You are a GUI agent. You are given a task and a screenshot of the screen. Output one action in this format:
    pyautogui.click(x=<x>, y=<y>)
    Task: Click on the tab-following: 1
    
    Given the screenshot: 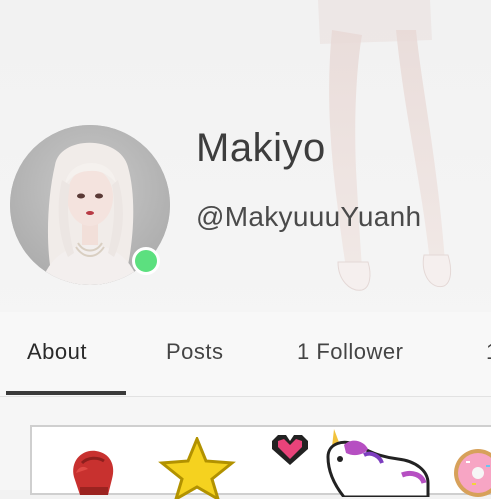 What is the action you would take?
    pyautogui.click(x=488, y=352)
    